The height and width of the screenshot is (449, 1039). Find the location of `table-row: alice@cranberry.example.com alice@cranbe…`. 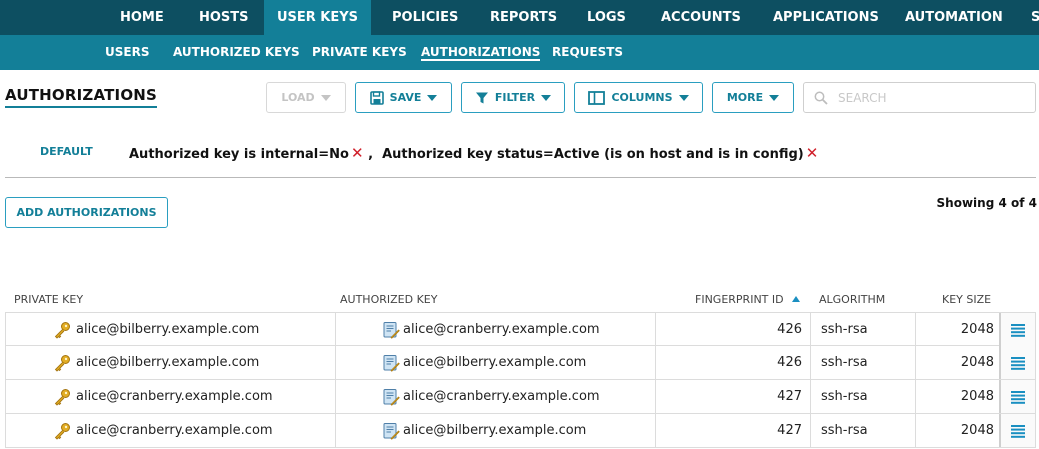

table-row: alice@cranberry.example.com alice@cranbe… is located at coordinates (520, 397).